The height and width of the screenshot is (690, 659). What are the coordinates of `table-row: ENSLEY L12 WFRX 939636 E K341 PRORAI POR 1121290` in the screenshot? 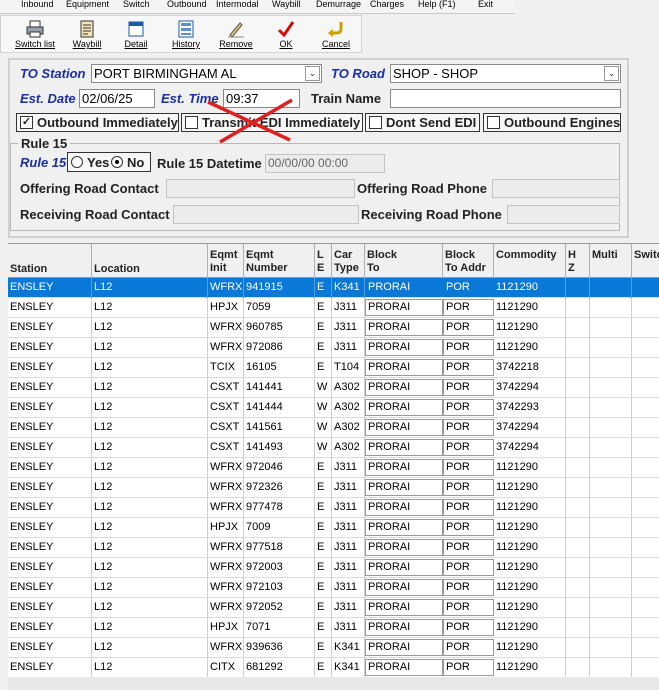 It's located at (333, 648).